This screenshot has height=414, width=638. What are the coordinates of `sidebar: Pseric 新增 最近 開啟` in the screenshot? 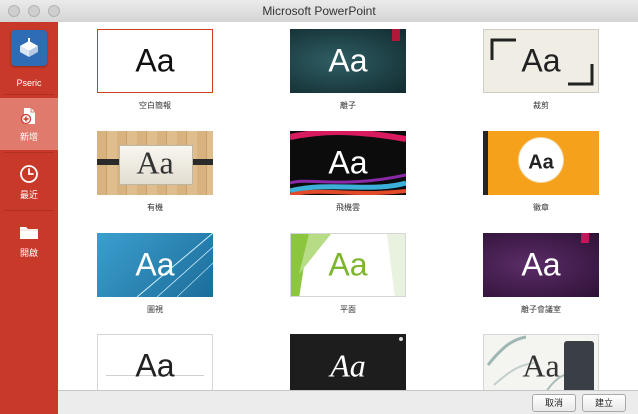 It's located at (29, 218).